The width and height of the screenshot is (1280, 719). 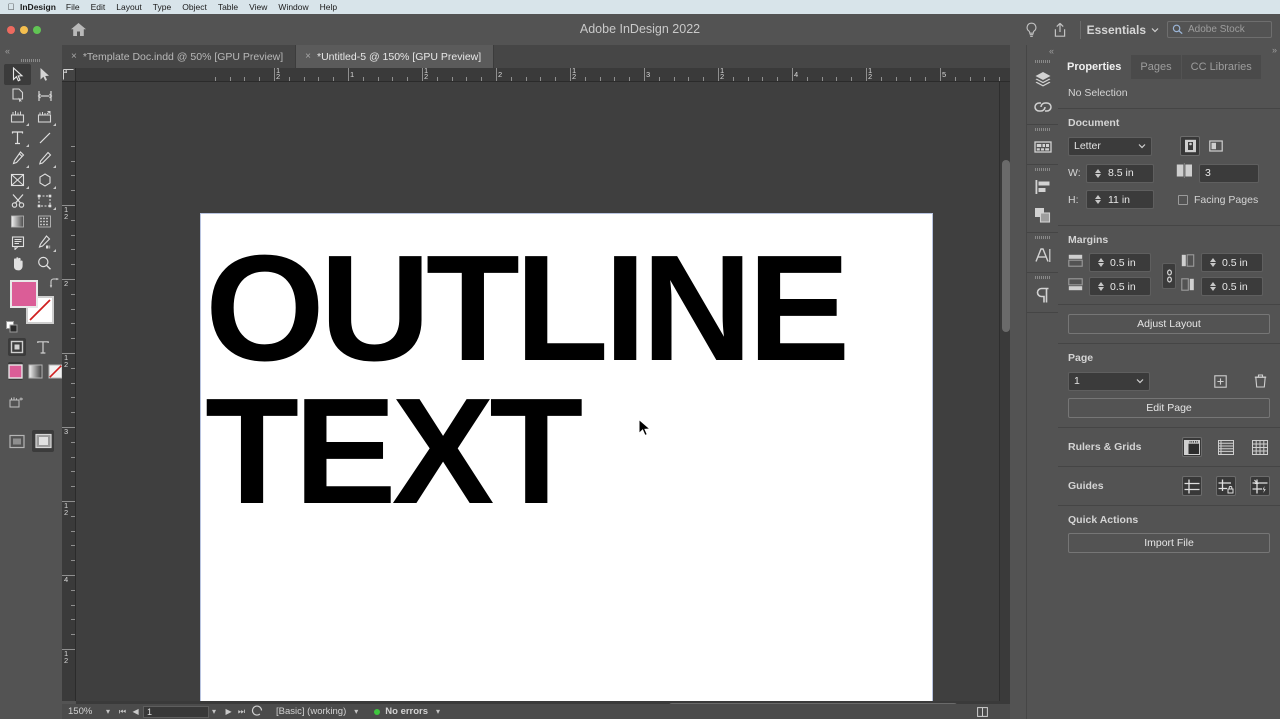 I want to click on margin-right-stepper, so click(x=1212, y=286).